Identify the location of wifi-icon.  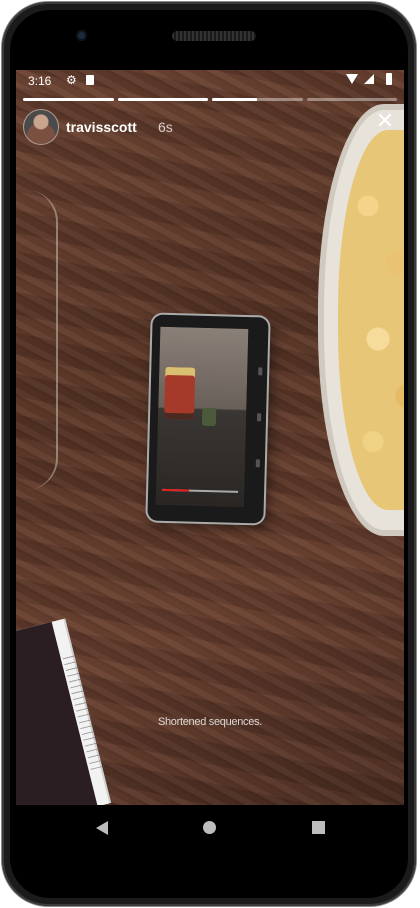
(352, 79).